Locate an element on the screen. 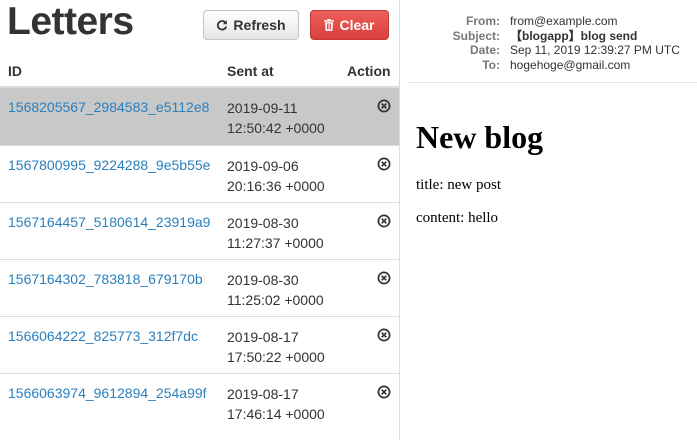 Image resolution: width=697 pixels, height=440 pixels. column-header-id: ID is located at coordinates (15, 71).